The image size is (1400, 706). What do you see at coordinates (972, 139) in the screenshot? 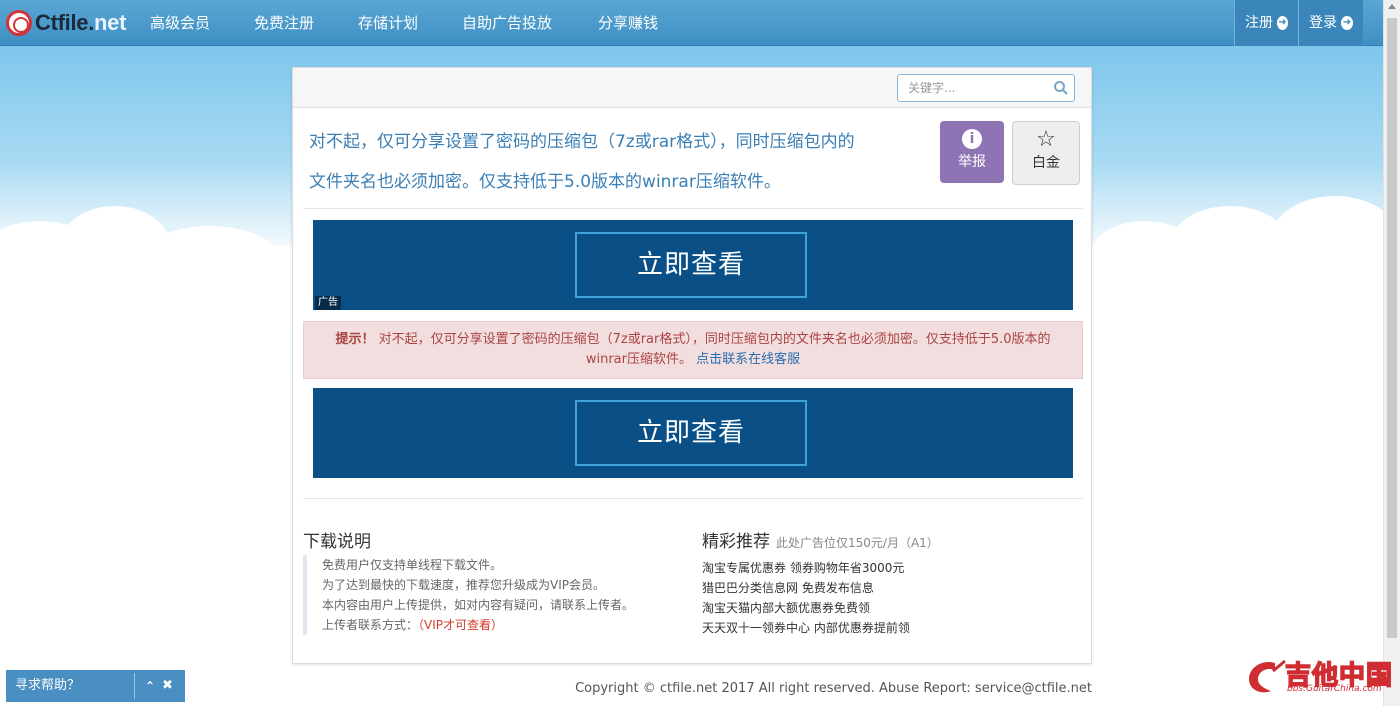
I see `info-icon: i` at bounding box center [972, 139].